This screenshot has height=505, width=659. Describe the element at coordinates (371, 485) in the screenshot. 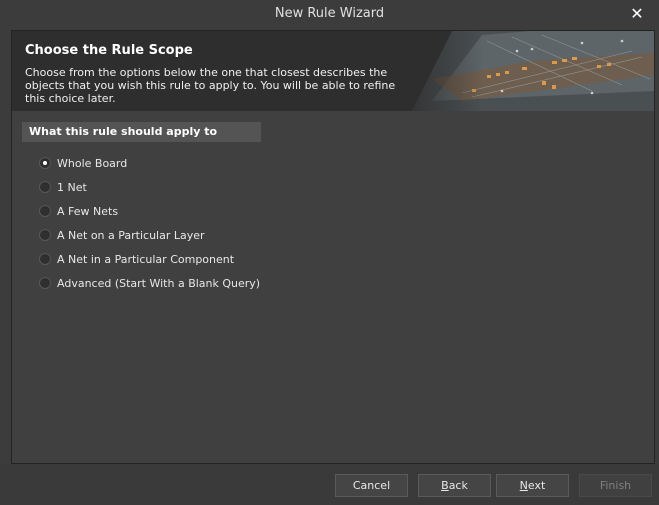

I see `cancel-button: Cancel` at that location.